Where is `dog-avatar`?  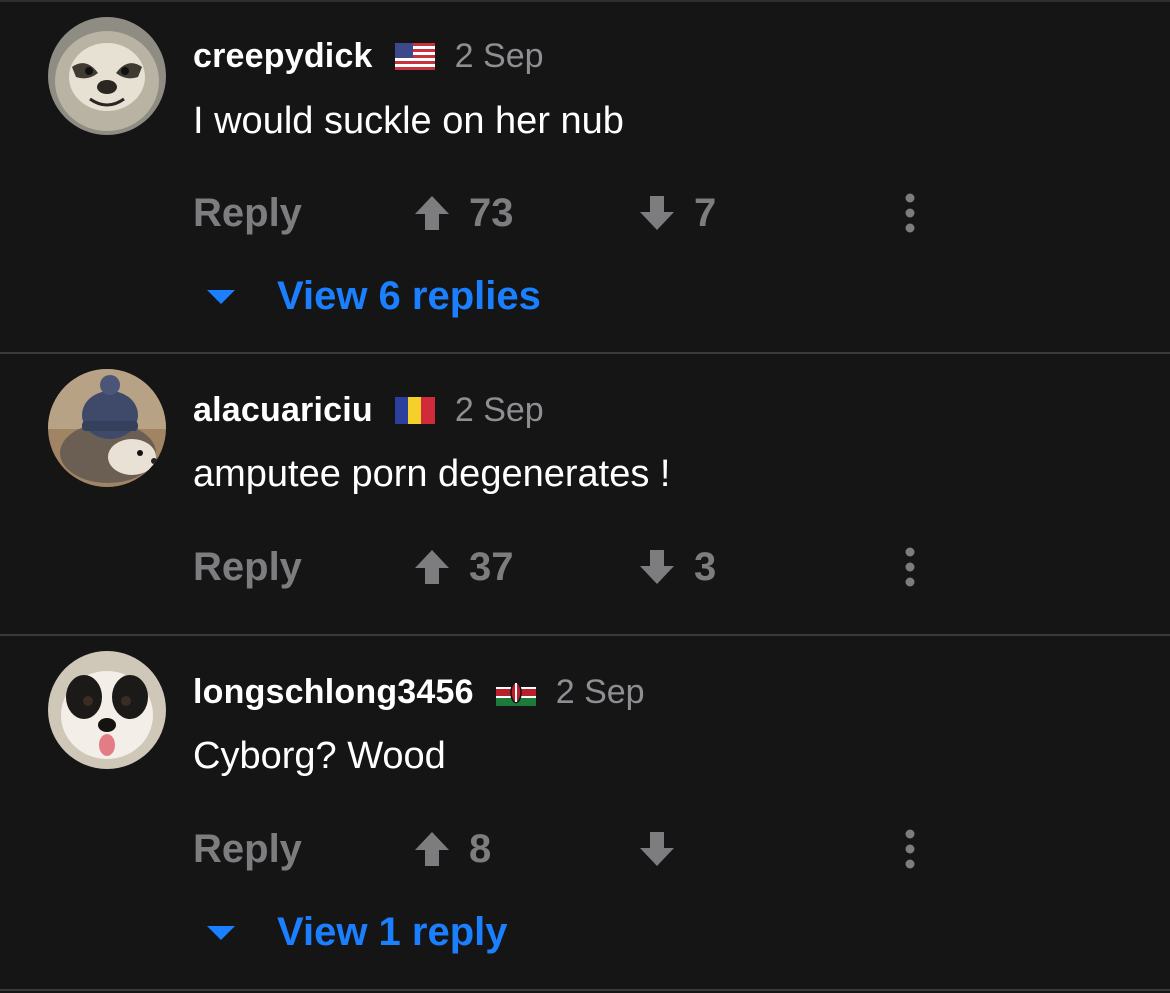 dog-avatar is located at coordinates (107, 710).